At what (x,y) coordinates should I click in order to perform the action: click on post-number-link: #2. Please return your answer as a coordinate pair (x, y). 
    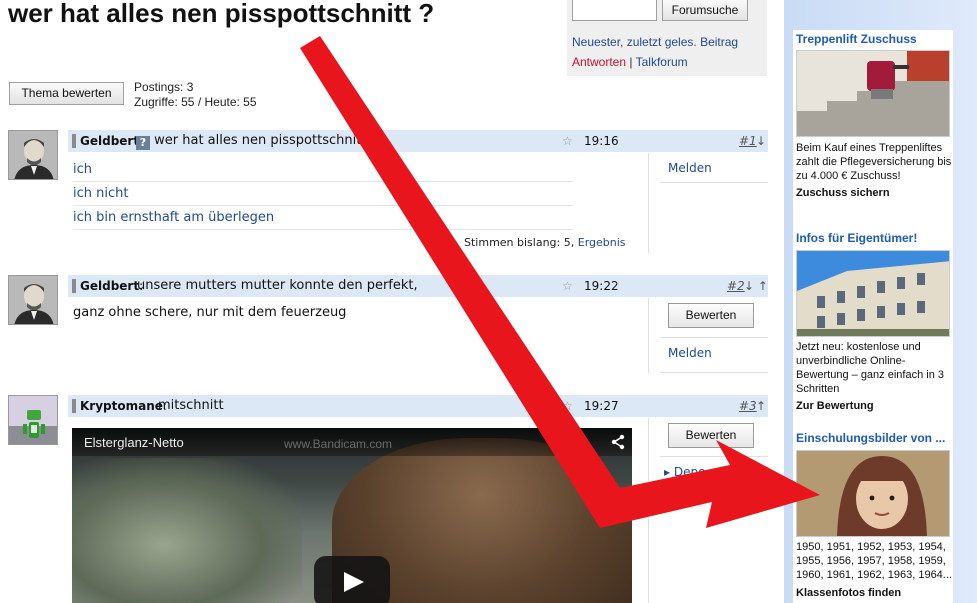
    Looking at the image, I should click on (736, 286).